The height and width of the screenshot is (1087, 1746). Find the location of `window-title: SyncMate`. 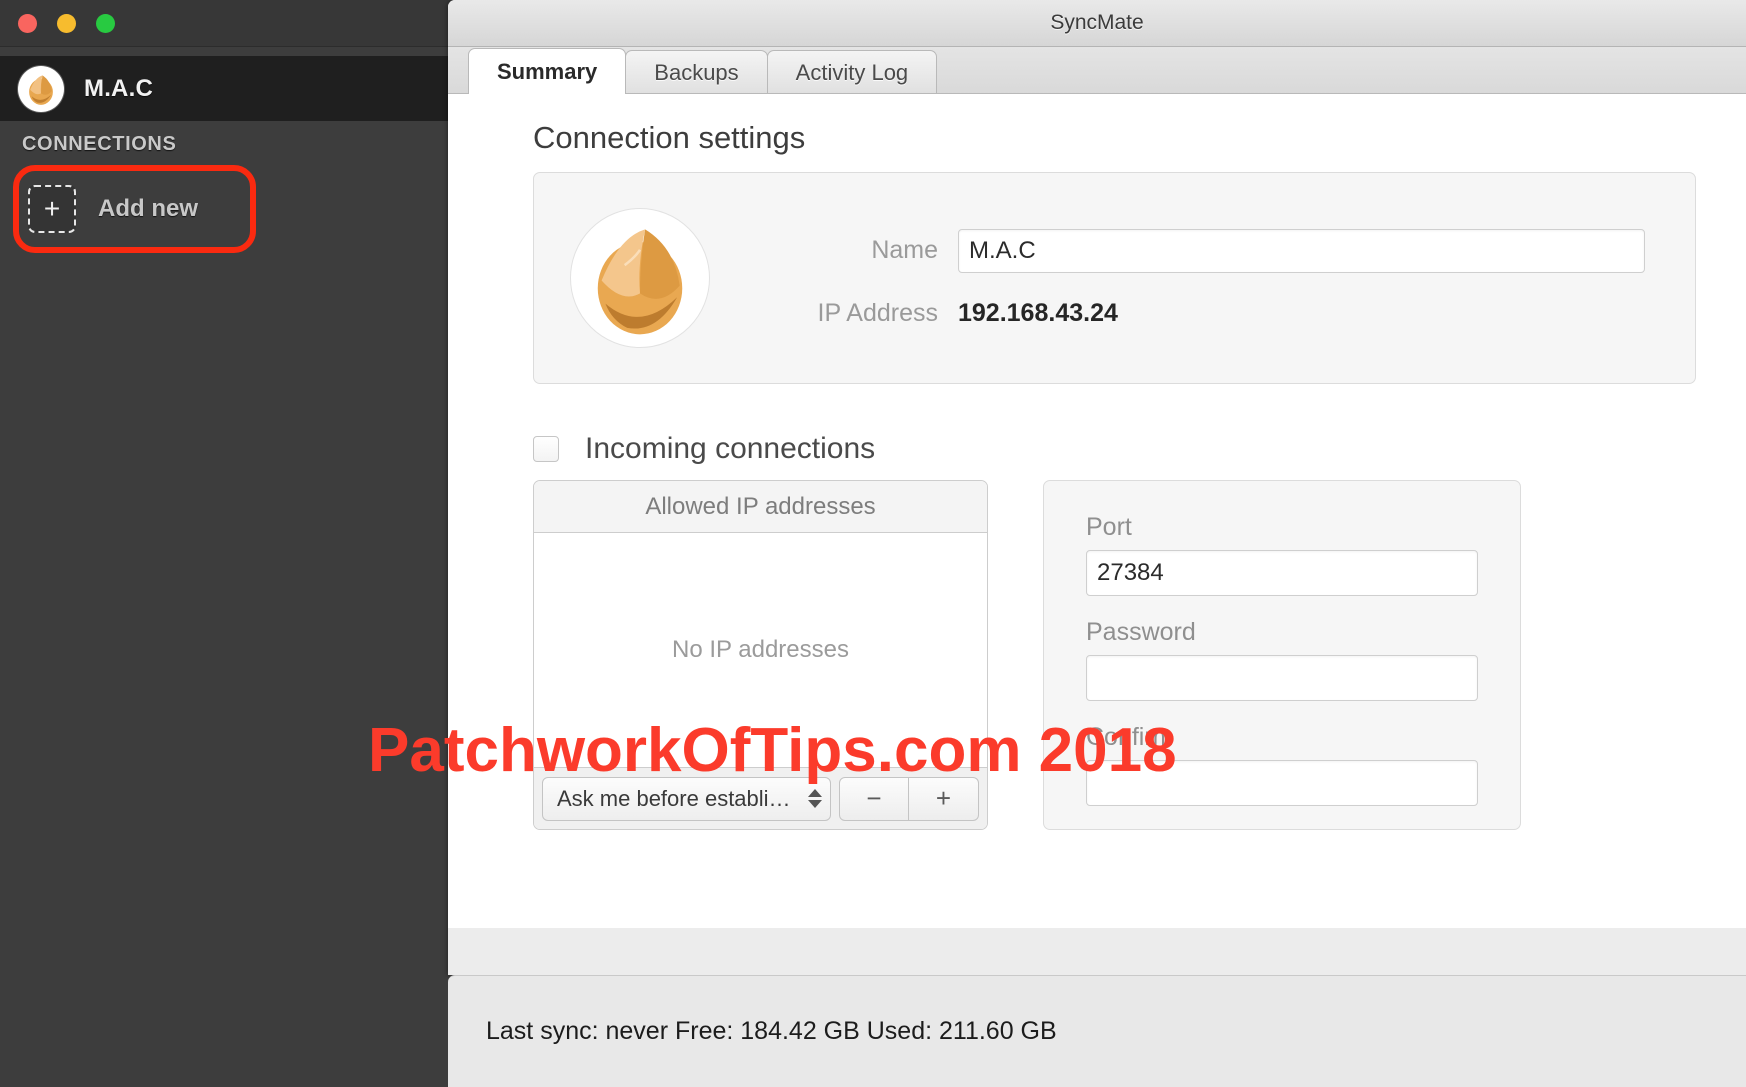

window-title: SyncMate is located at coordinates (1097, 22).